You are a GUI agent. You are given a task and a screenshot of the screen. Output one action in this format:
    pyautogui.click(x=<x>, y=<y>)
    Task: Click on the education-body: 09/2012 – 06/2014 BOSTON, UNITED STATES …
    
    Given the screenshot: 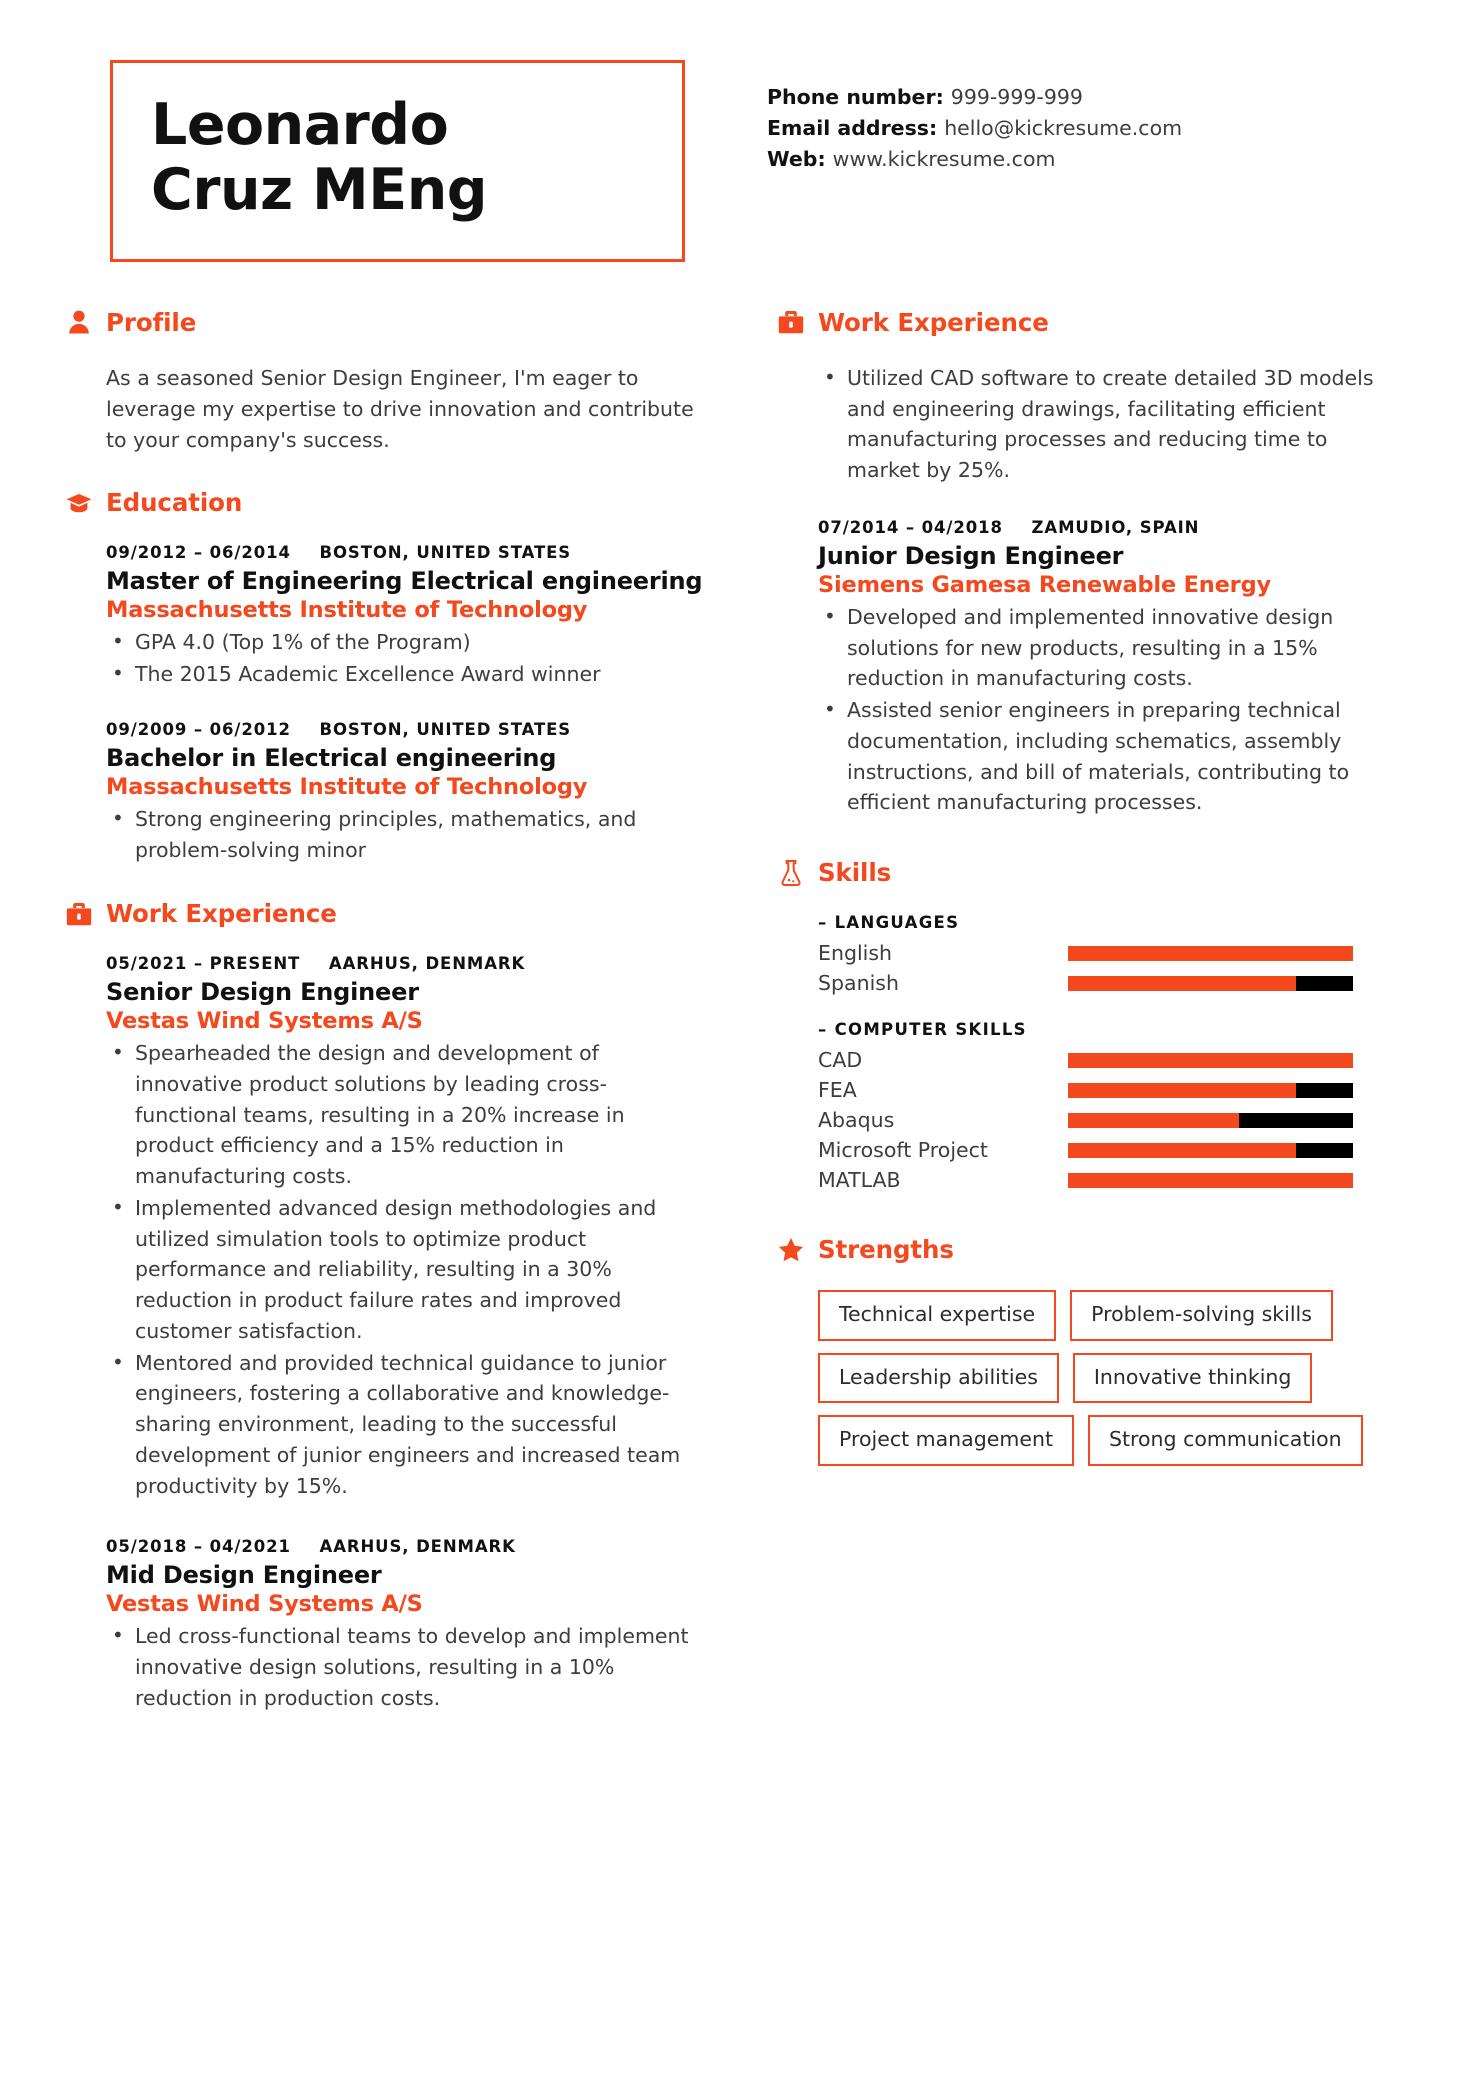 What is the action you would take?
    pyautogui.click(x=387, y=704)
    